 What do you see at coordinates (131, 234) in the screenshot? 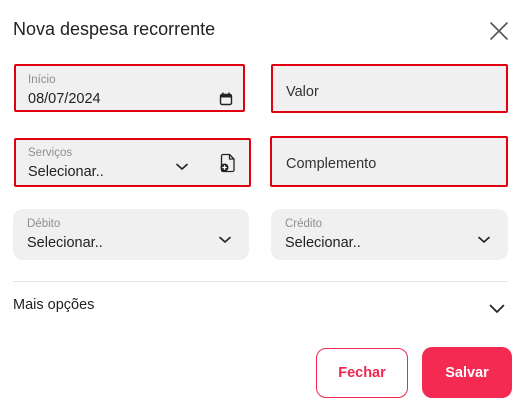
I see `debito-select: Débito Selecionar..` at bounding box center [131, 234].